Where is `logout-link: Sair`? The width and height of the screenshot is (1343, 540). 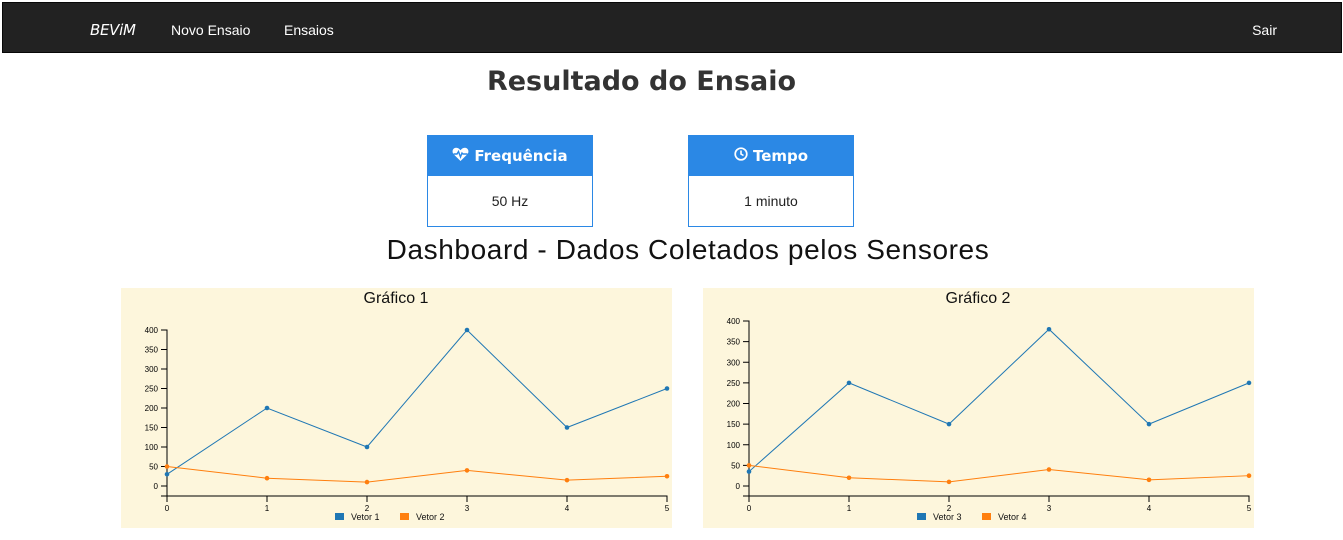 logout-link: Sair is located at coordinates (1264, 30).